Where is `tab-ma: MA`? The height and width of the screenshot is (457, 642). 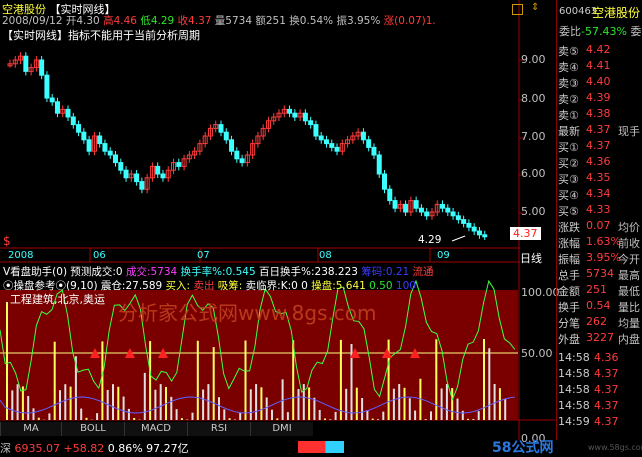 tab-ma: MA is located at coordinates (30, 429).